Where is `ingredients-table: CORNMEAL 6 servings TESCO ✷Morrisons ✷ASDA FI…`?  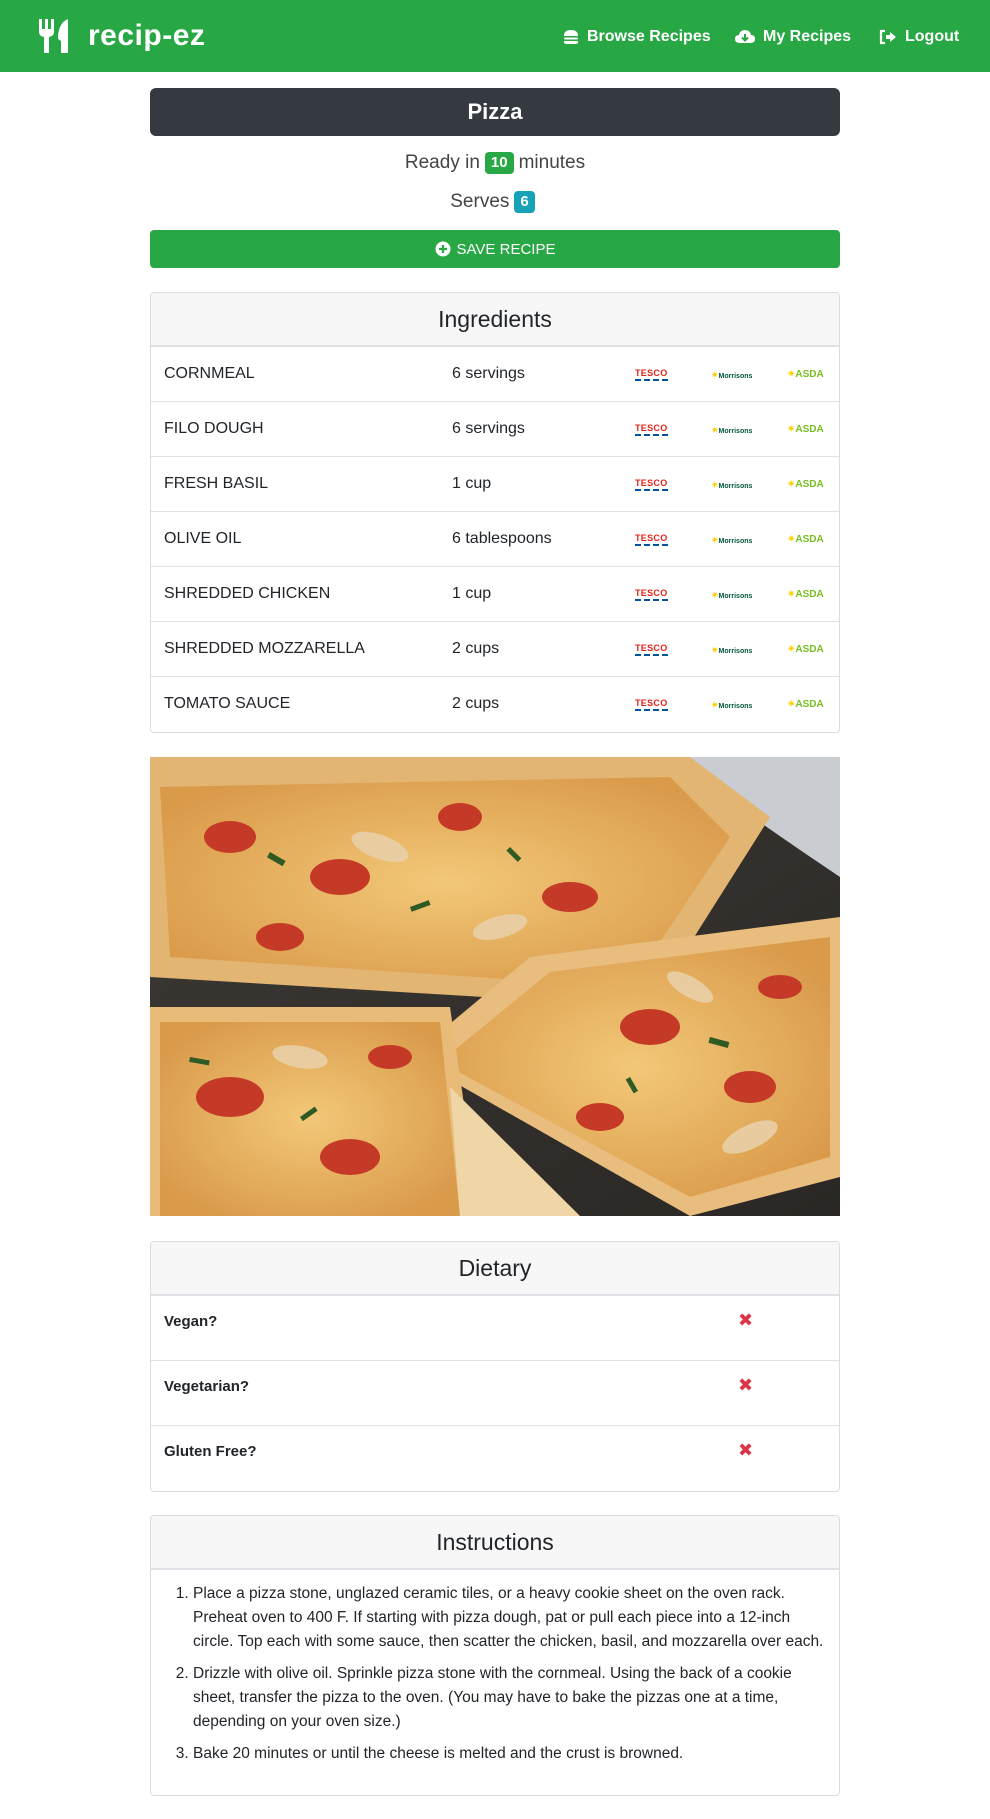 ingredients-table: CORNMEAL 6 servings TESCO ✷Morrisons ✷ASDA FI… is located at coordinates (495, 539).